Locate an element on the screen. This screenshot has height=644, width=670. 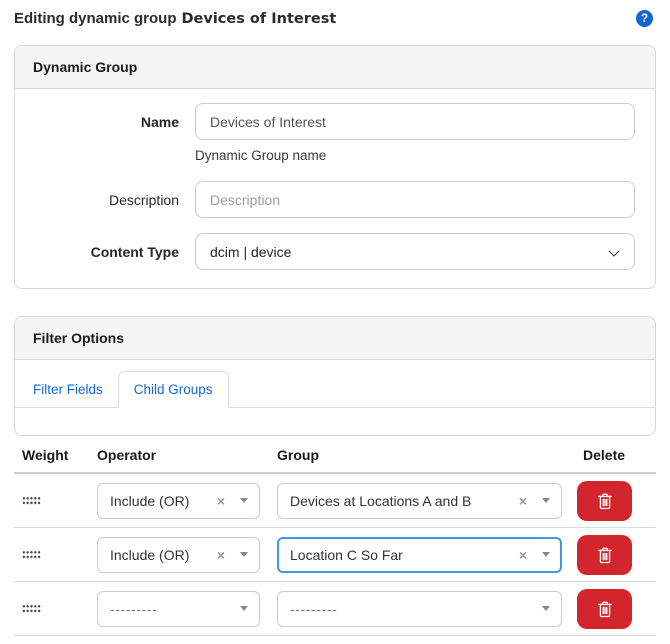
content-type-field-wrap: dcim | device is located at coordinates (415, 251).